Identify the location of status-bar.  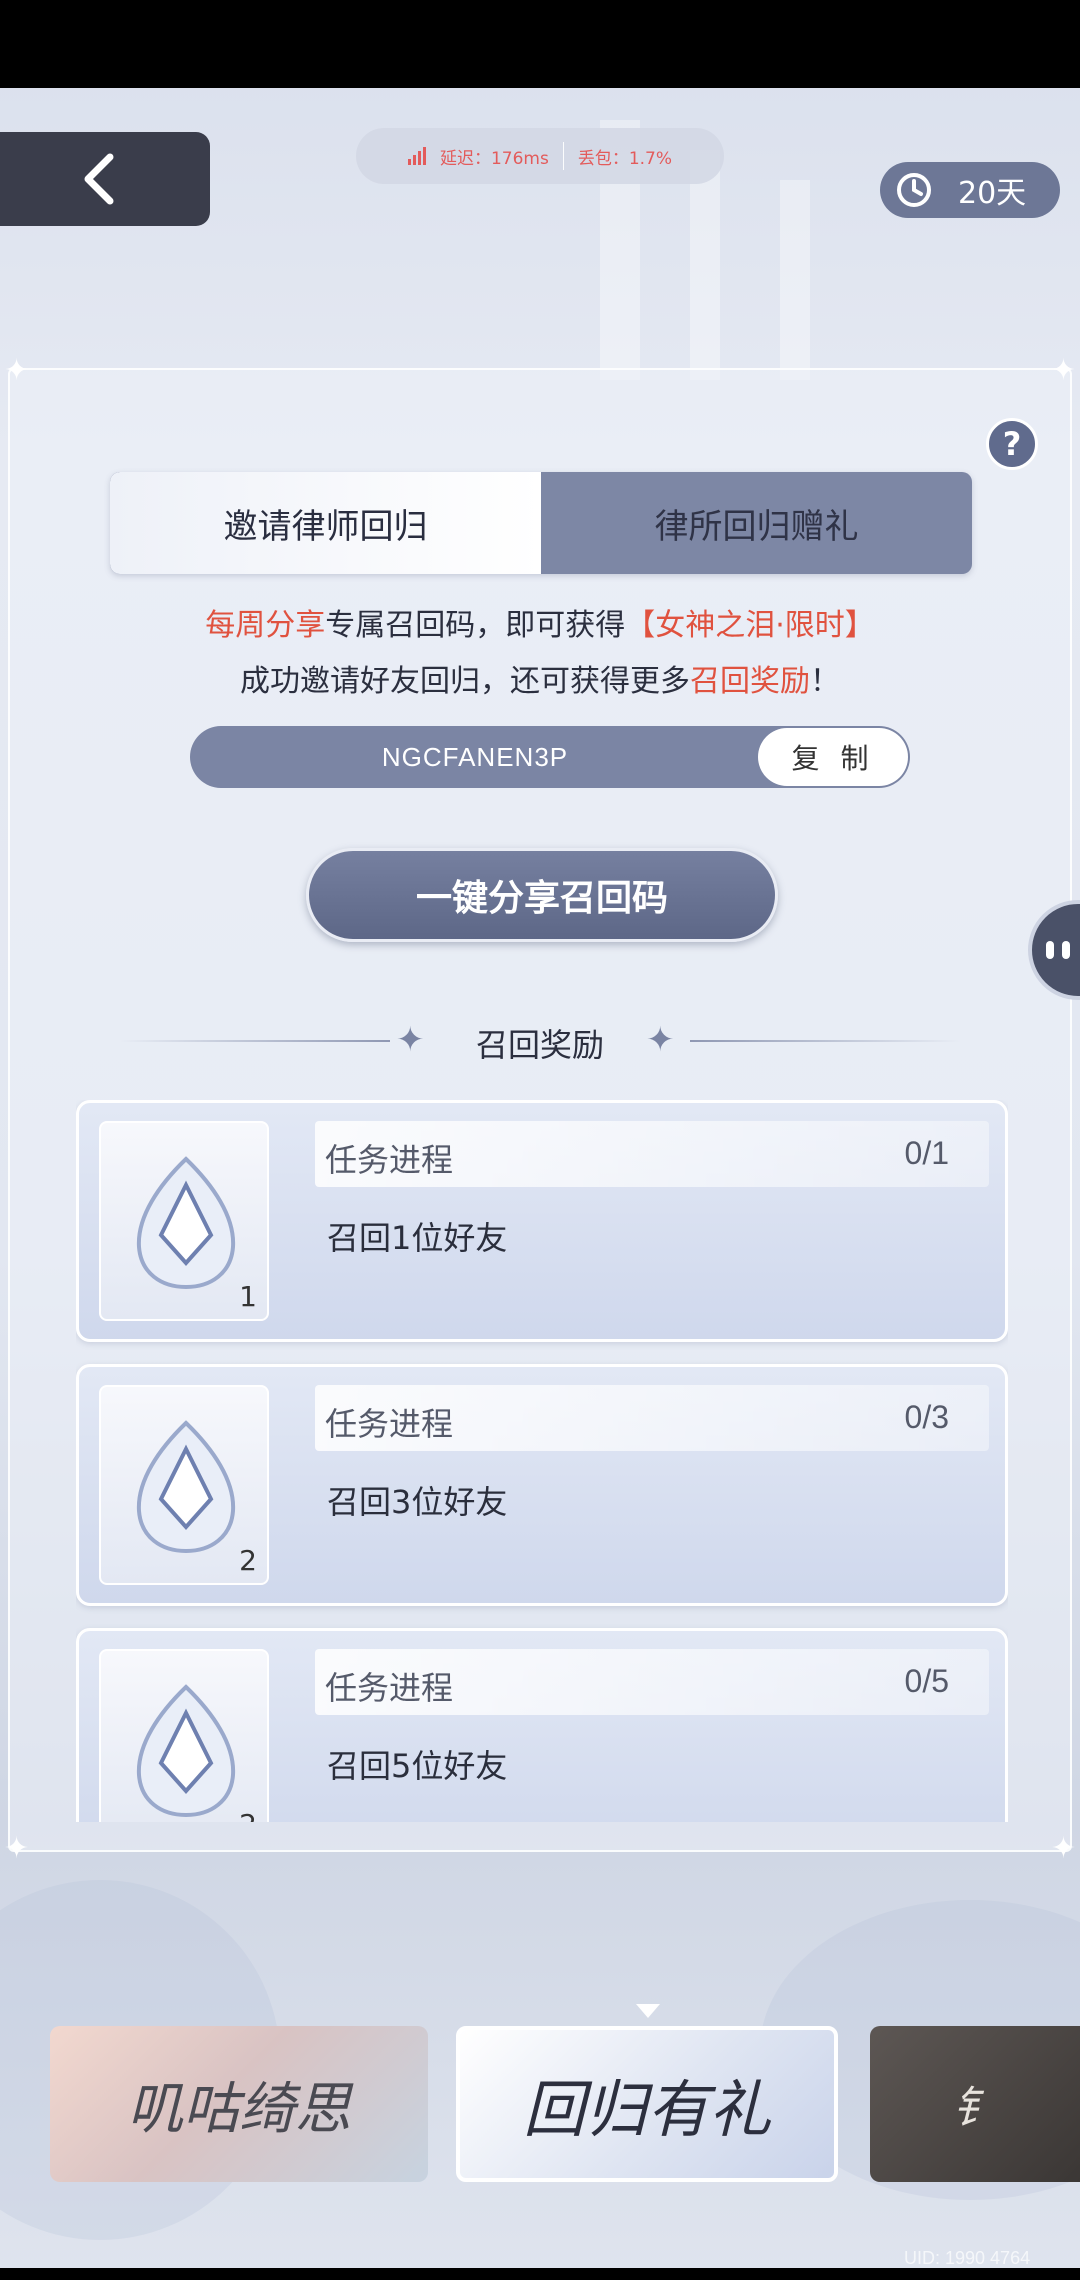
(540, 44).